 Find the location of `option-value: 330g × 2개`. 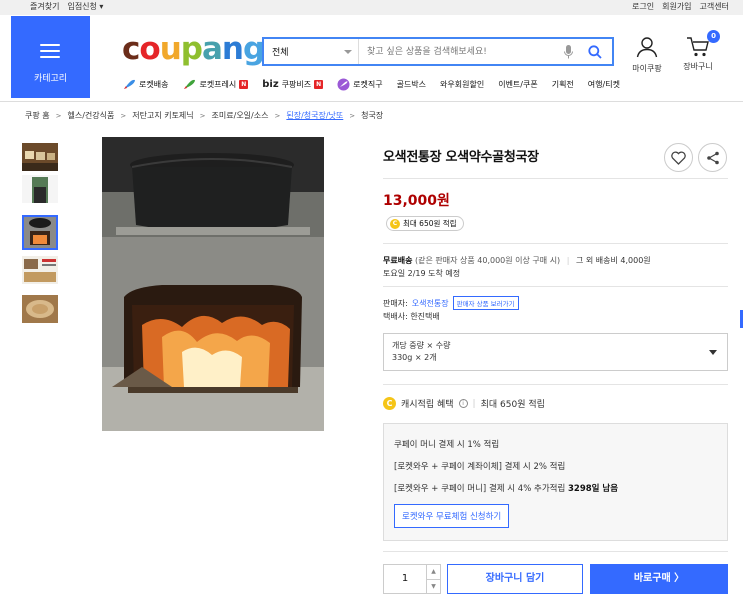

option-value: 330g × 2개 is located at coordinates (414, 357).